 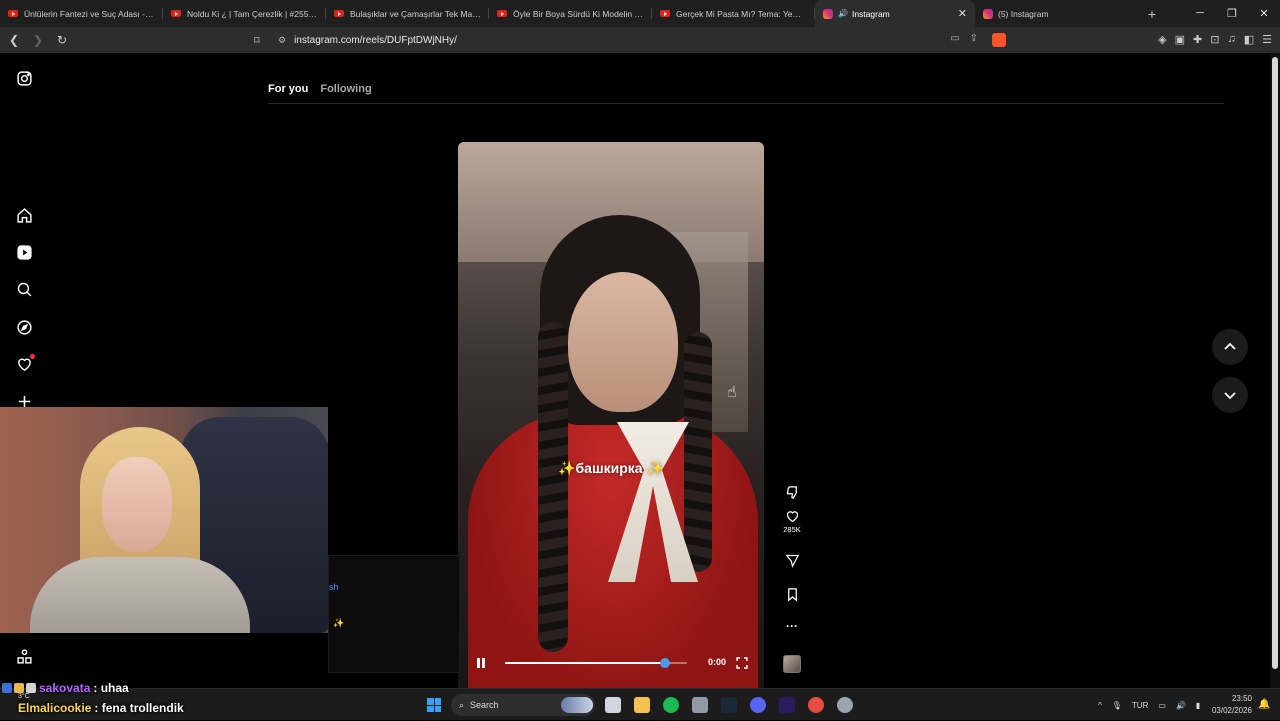 I want to click on task-view-icon, so click(x=613, y=705).